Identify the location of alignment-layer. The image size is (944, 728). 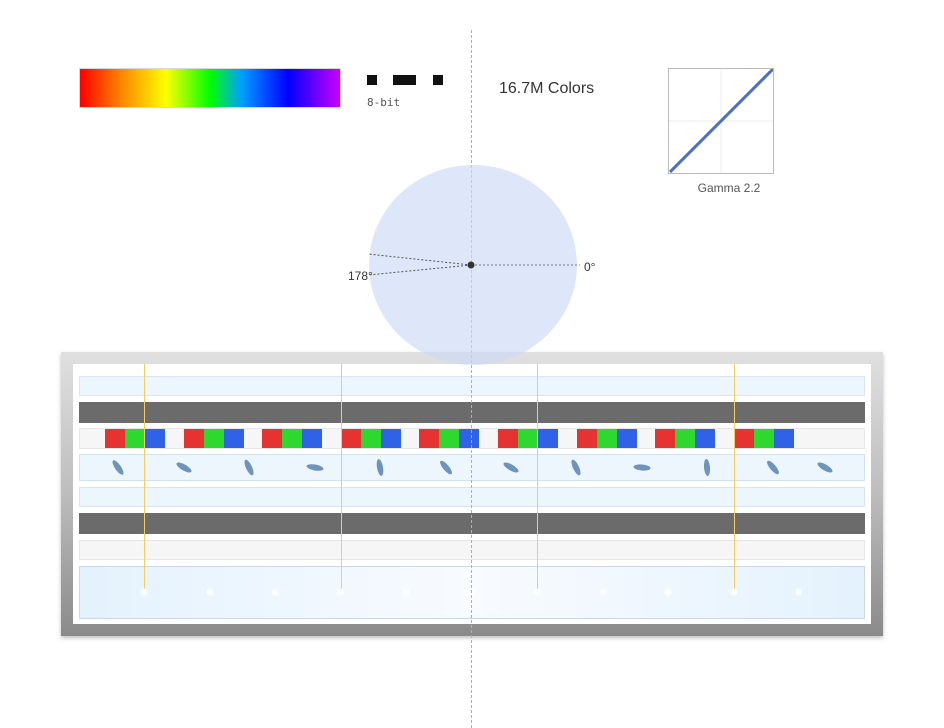
(472, 497).